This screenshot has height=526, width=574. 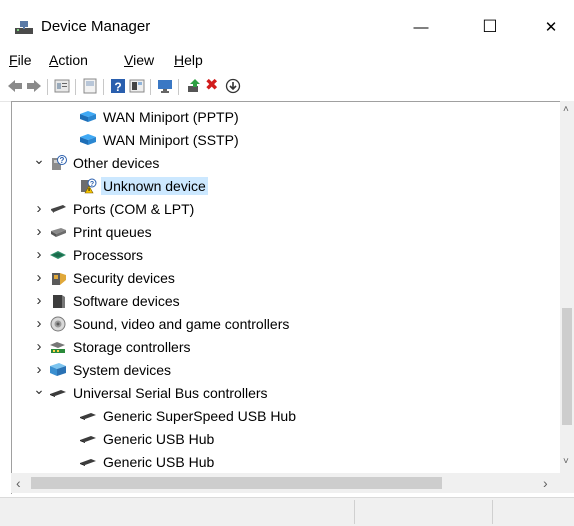 I want to click on unknown-device-warning-icon: ?, so click(x=88, y=186).